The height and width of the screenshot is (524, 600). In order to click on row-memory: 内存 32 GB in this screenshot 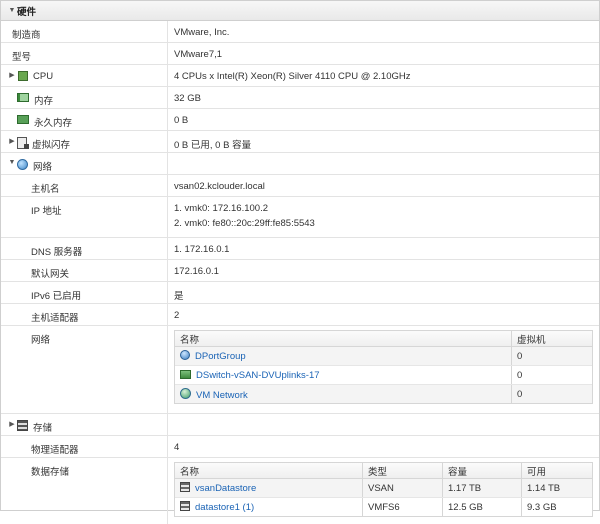, I will do `click(300, 98)`.